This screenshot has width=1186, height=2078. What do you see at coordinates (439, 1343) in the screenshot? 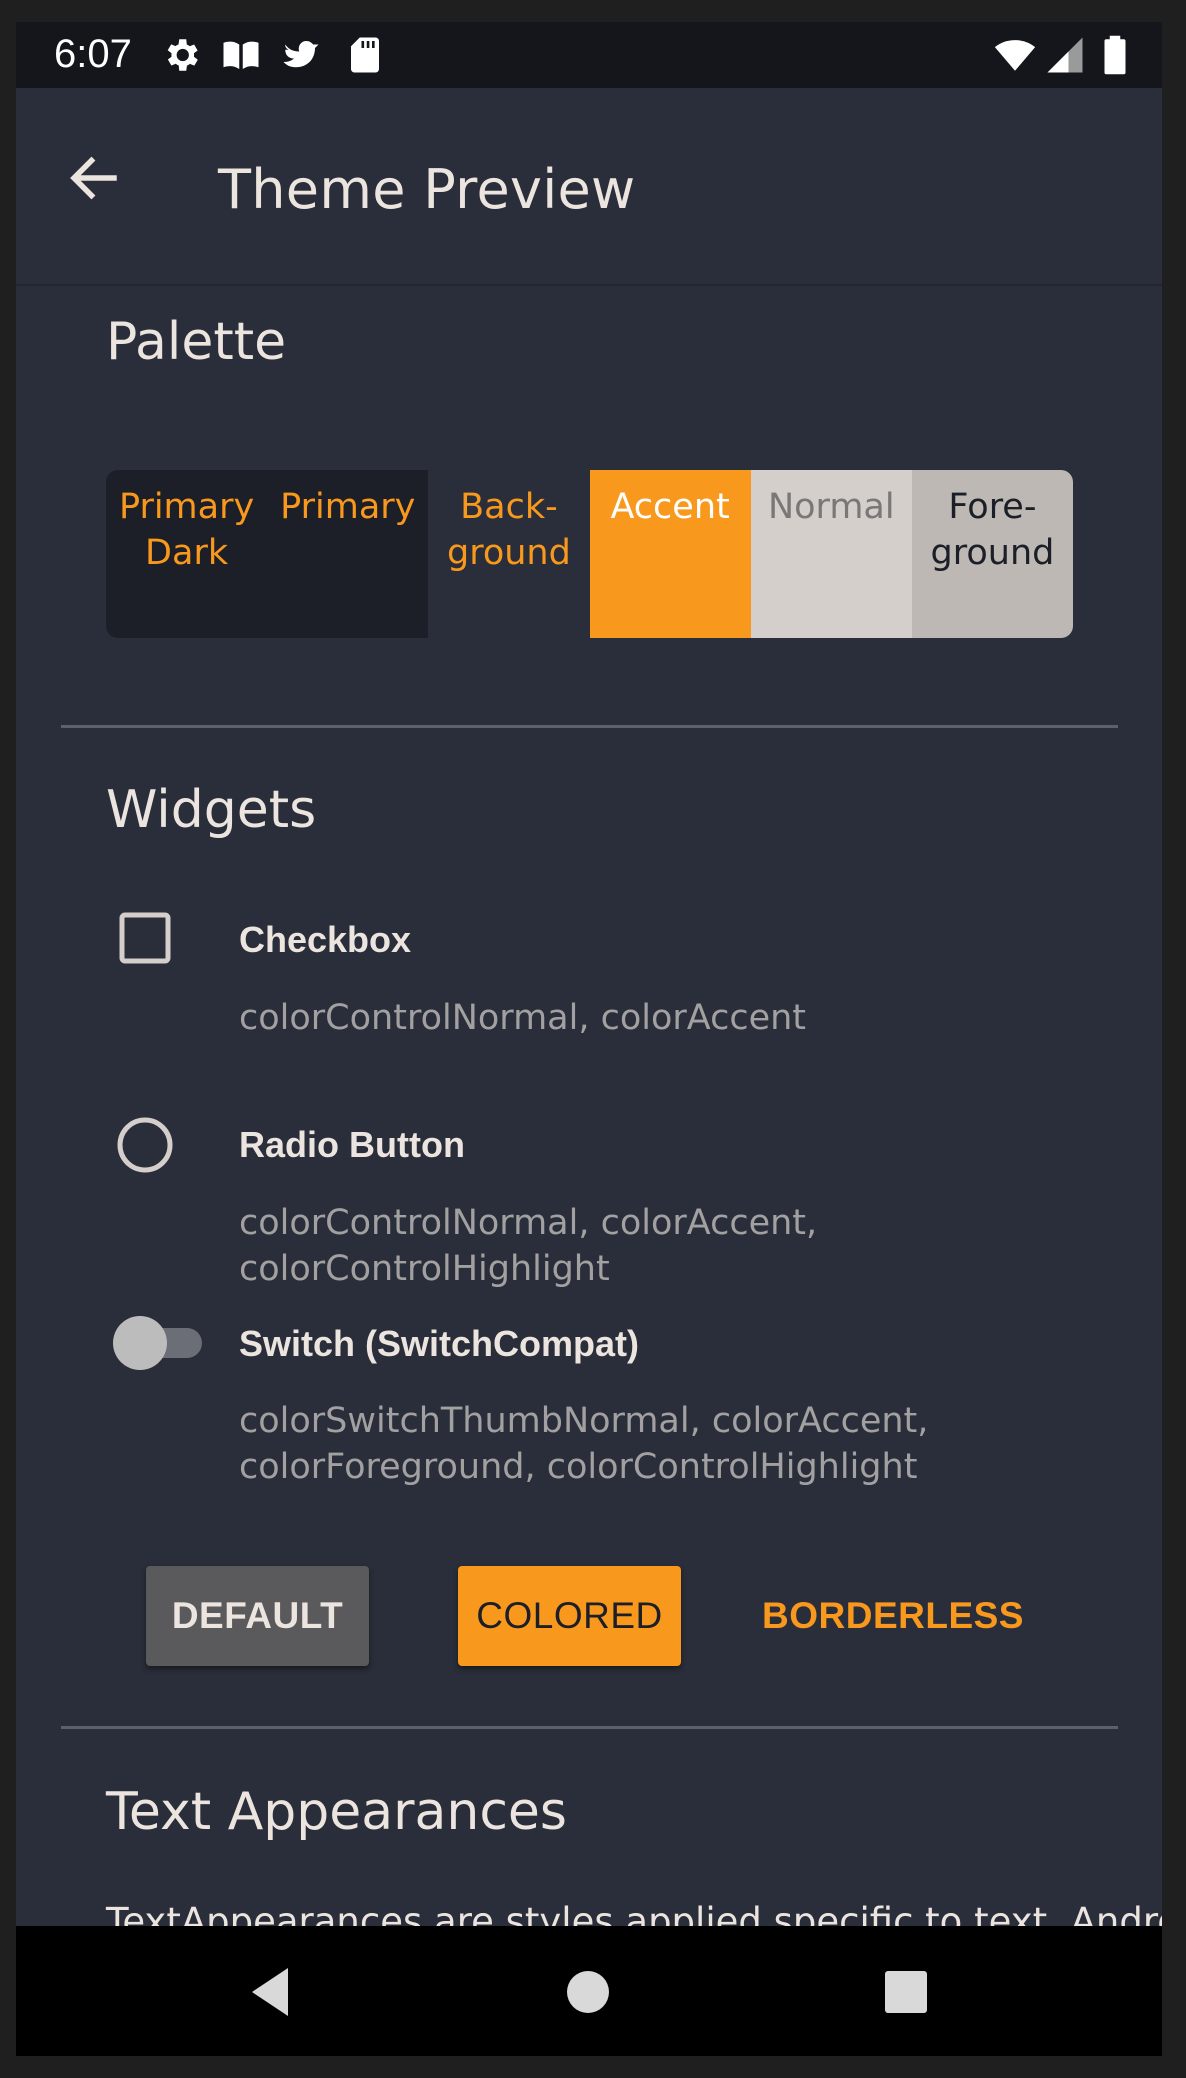
I see `switch-label: Switch (SwitchCompat)` at bounding box center [439, 1343].